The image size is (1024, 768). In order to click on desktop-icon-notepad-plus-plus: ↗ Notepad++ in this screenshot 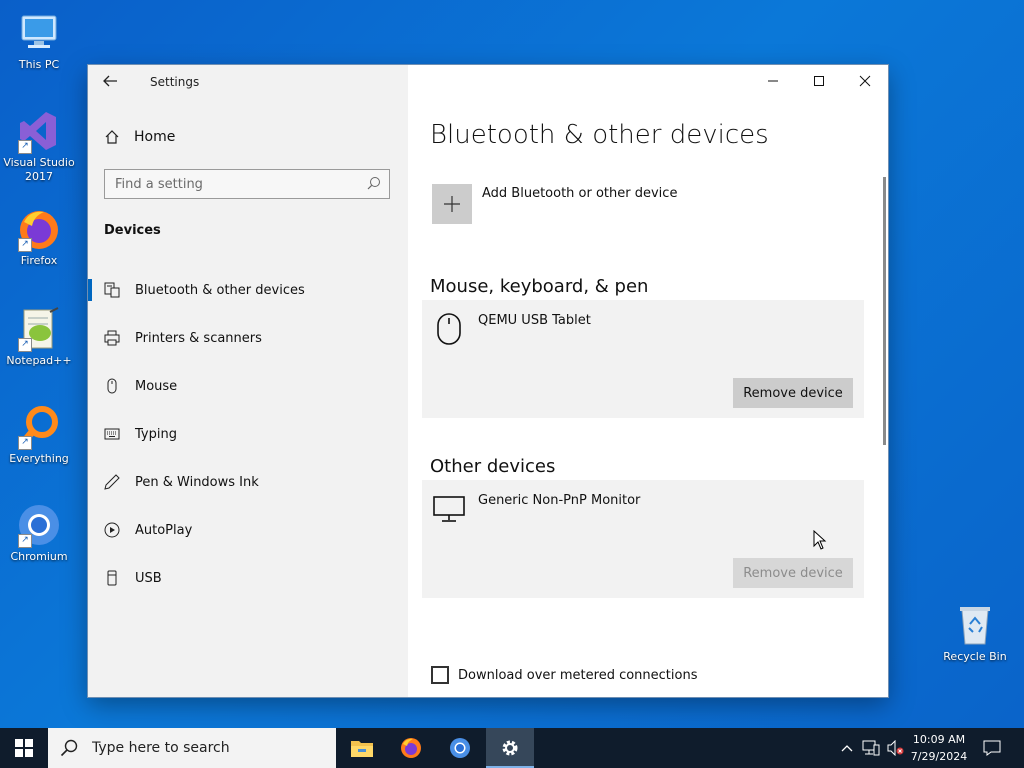, I will do `click(39, 337)`.